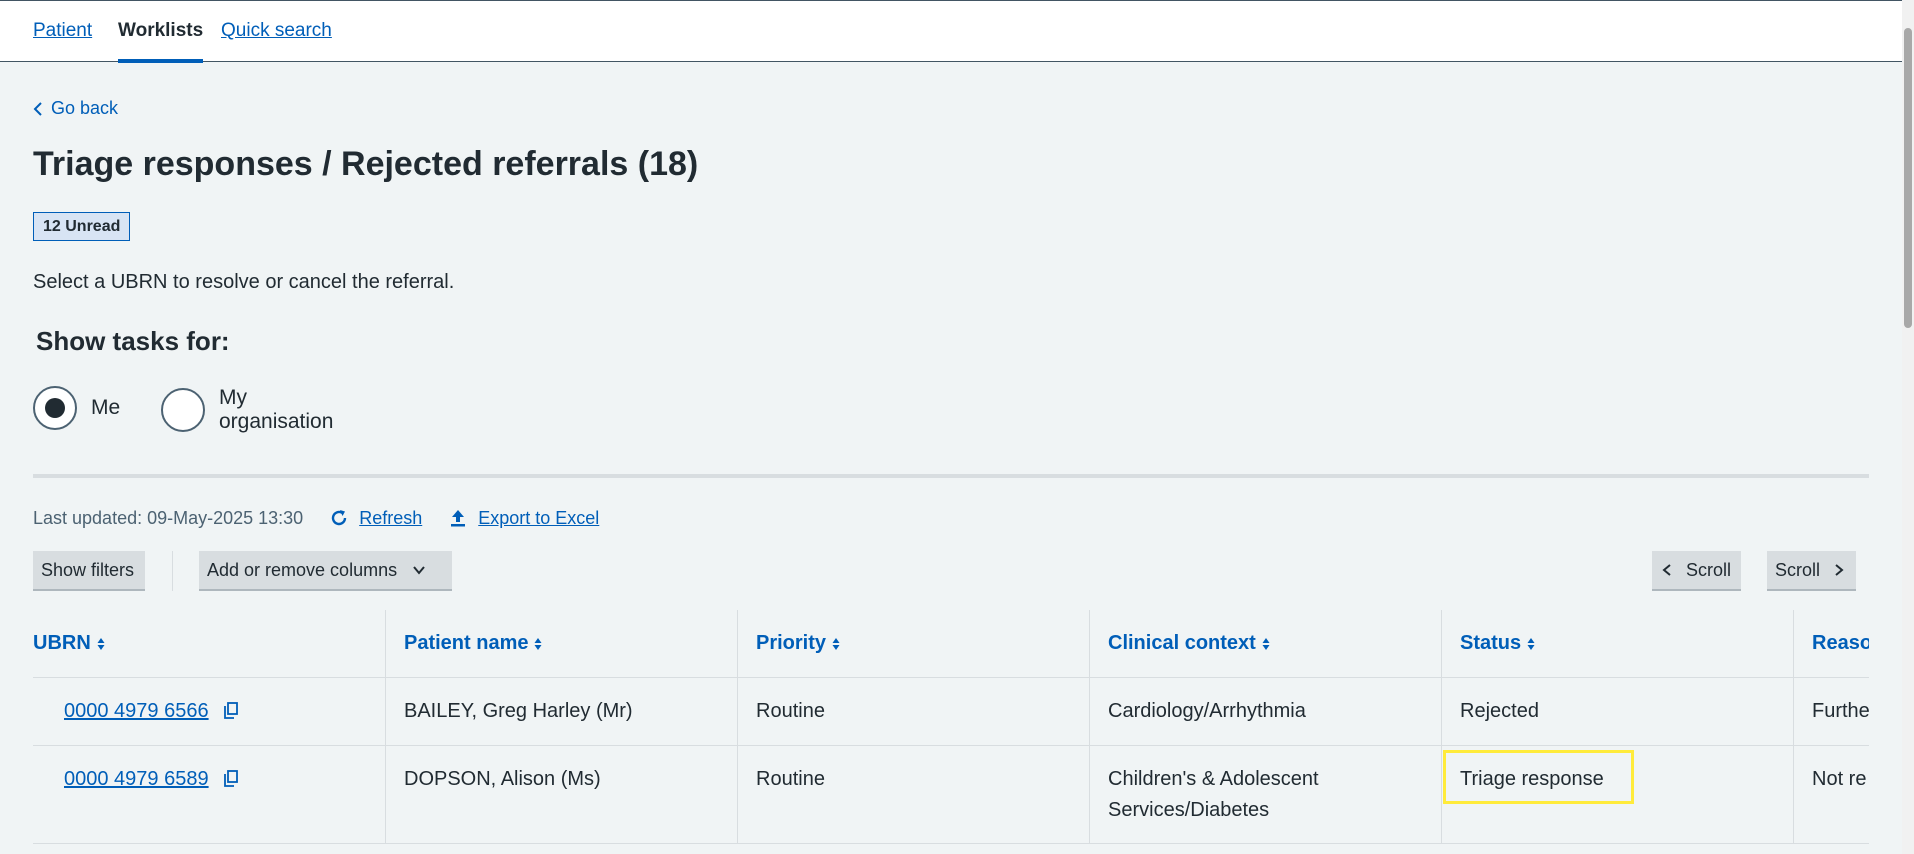 The image size is (1914, 854). I want to click on show-filters-button: Show filters, so click(89, 571).